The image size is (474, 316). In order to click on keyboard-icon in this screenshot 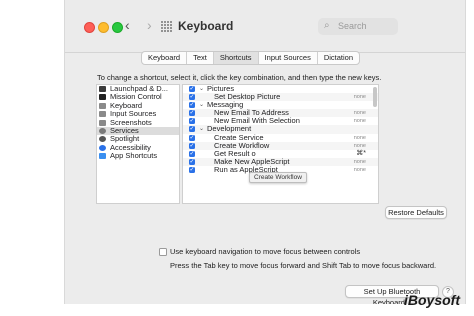, I will do `click(102, 105)`.